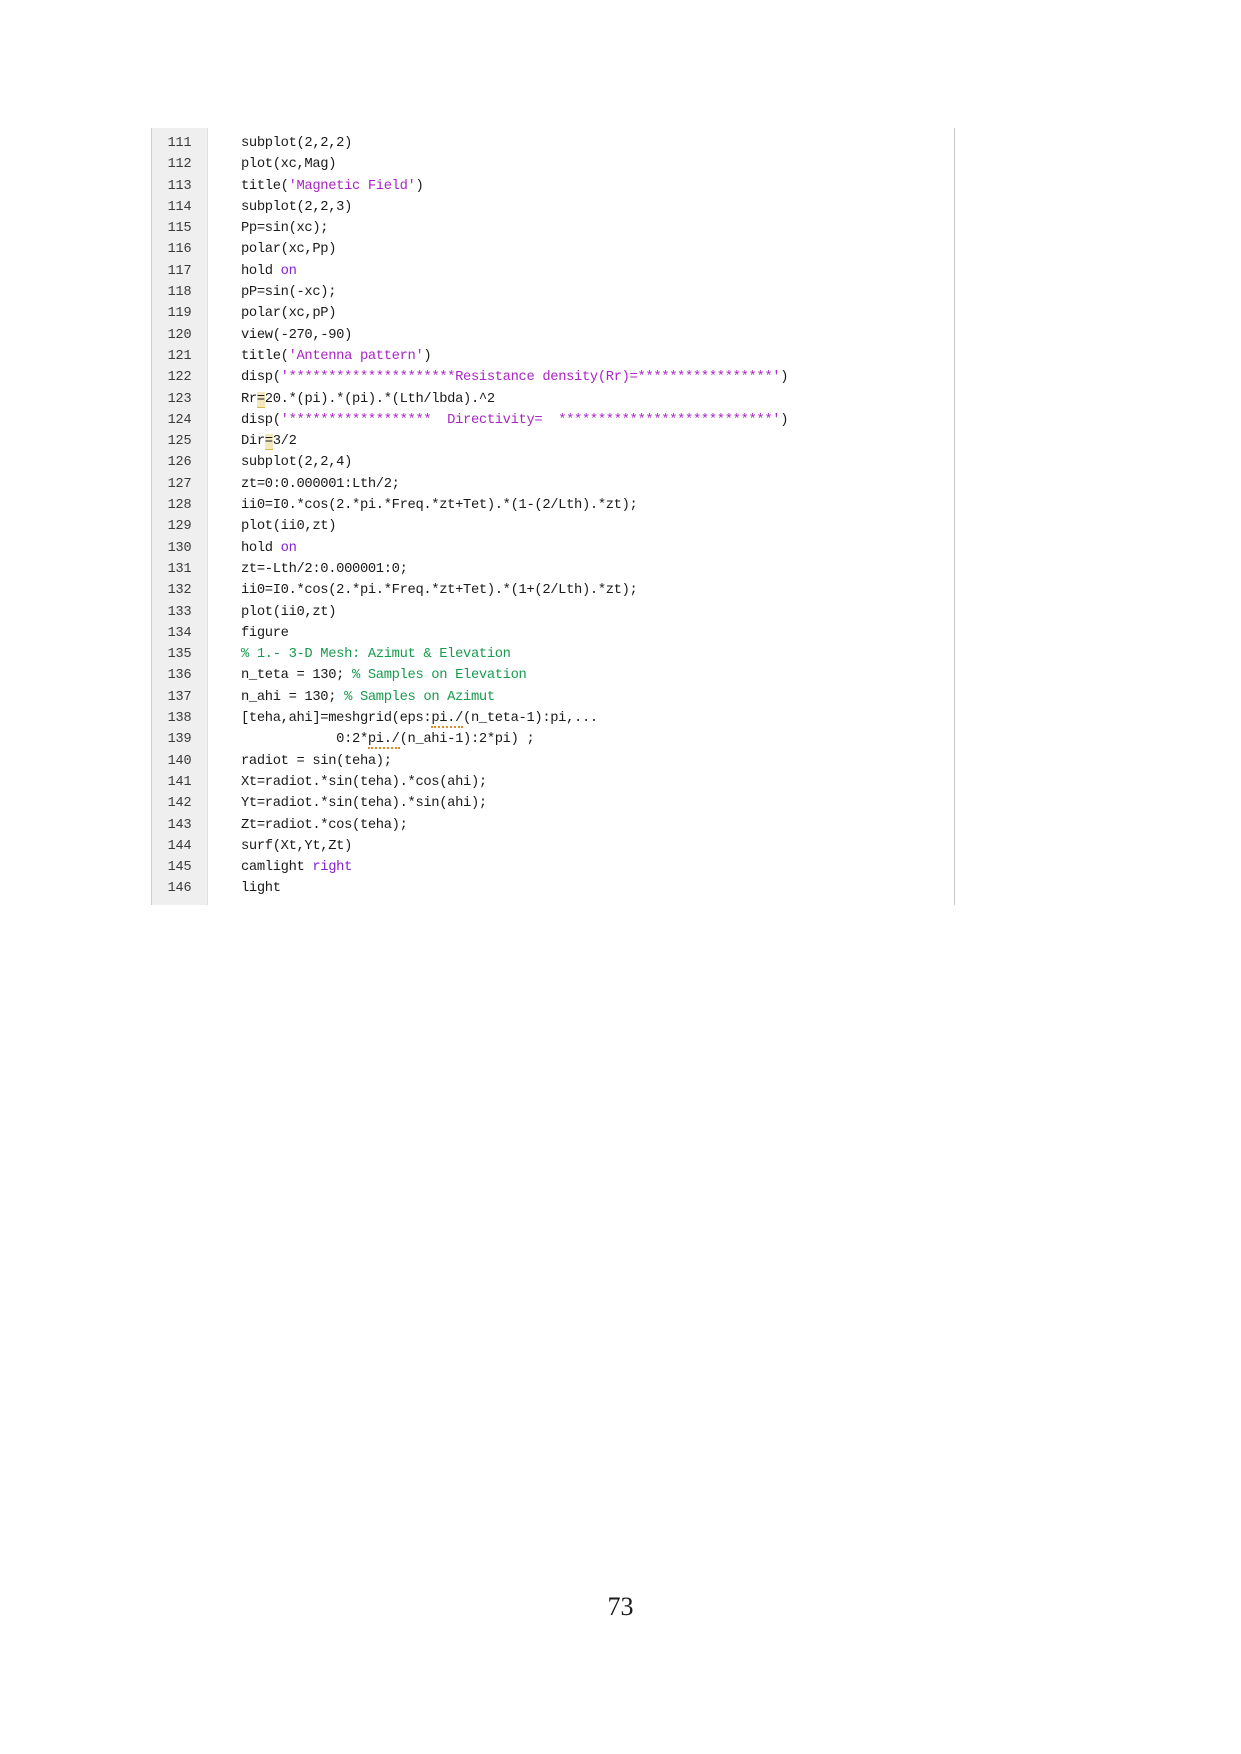 This screenshot has width=1241, height=1754. What do you see at coordinates (249, 399) in the screenshot?
I see `code-token: Rr` at bounding box center [249, 399].